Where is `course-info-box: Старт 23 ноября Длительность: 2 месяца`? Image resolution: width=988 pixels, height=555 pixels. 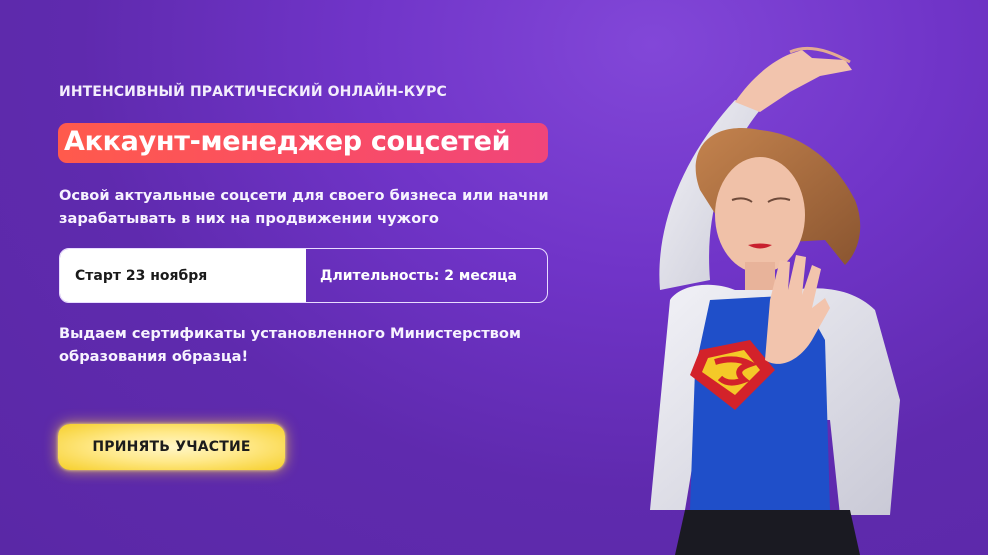
course-info-box: Старт 23 ноября Длительность: 2 месяца is located at coordinates (303, 275).